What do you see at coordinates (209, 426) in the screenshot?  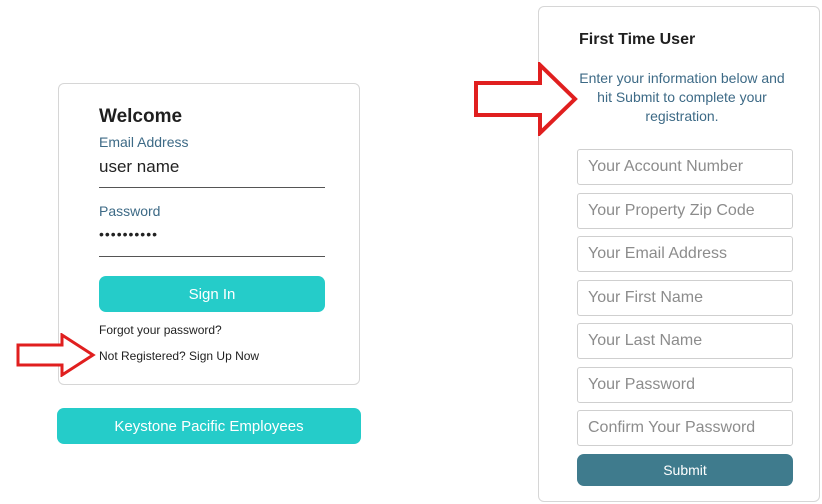 I see `keystone-employees-button: Keystone Pacific Employees` at bounding box center [209, 426].